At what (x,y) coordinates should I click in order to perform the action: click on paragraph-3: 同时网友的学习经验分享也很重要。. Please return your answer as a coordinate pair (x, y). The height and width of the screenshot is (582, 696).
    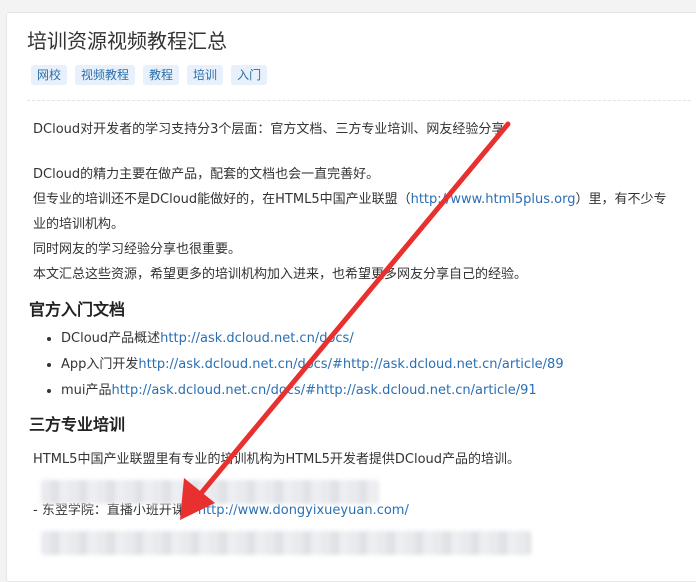
    Looking at the image, I should click on (137, 249).